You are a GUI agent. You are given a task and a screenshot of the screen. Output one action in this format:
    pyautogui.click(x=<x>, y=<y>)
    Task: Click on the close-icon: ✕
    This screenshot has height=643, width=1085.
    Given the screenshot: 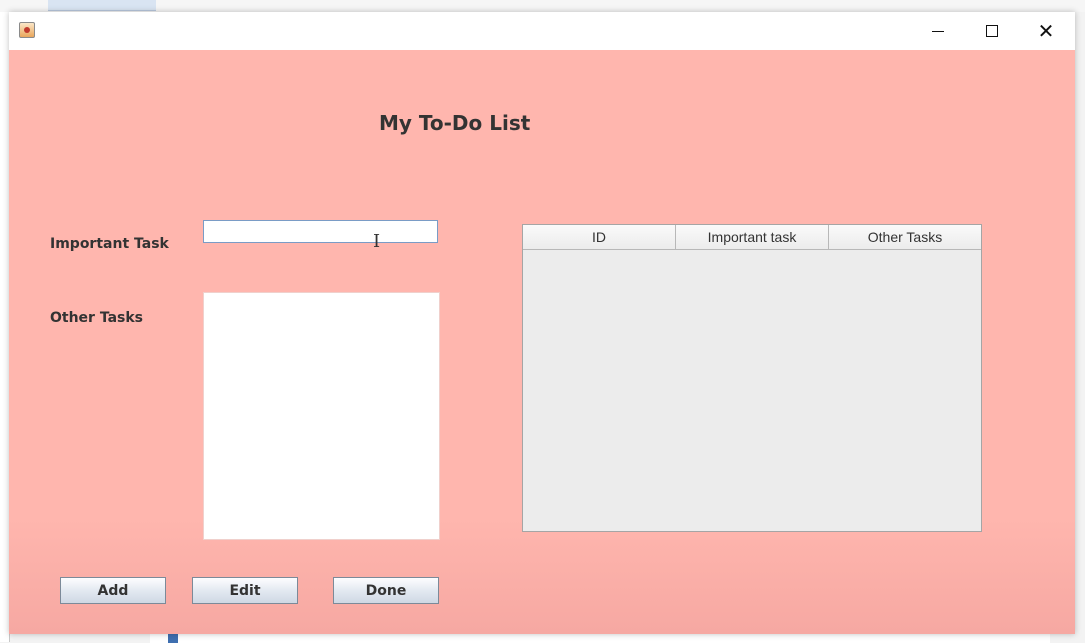 What is the action you would take?
    pyautogui.click(x=1046, y=31)
    